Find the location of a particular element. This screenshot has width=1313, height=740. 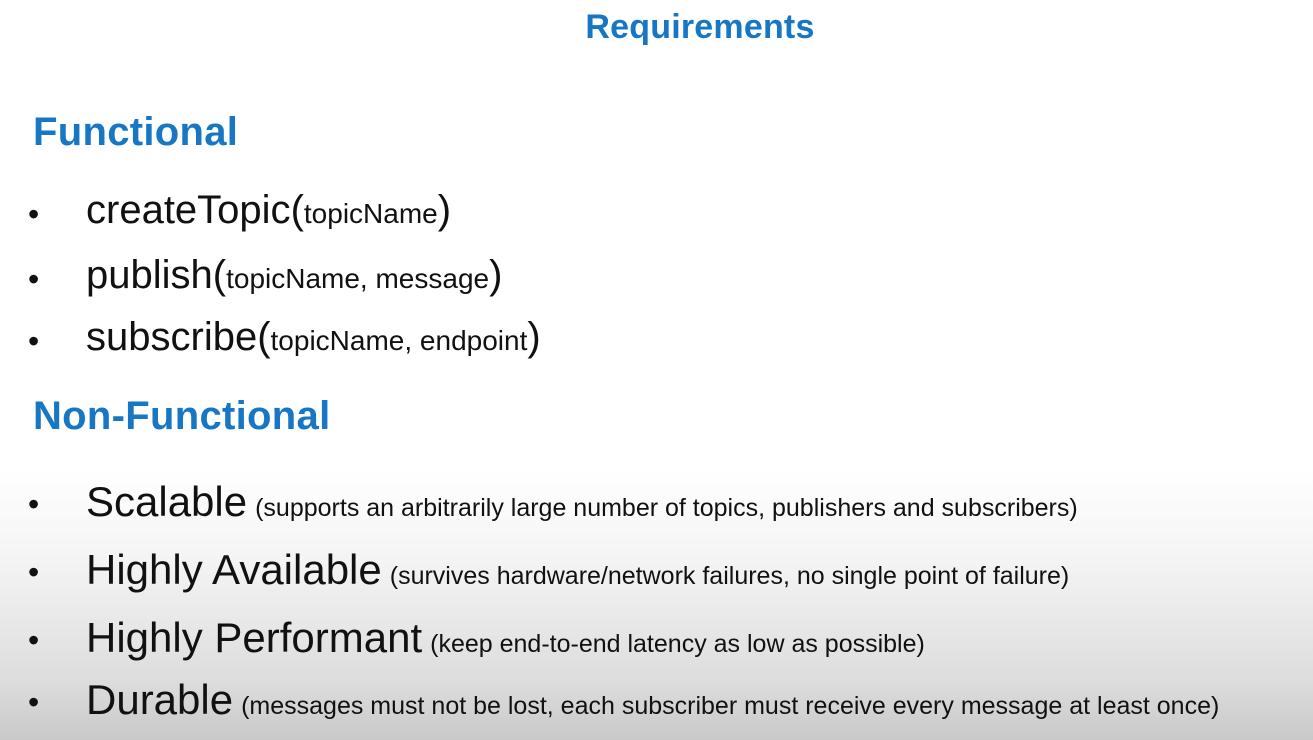

function-args: topicName, endpoint is located at coordinates (399, 340).